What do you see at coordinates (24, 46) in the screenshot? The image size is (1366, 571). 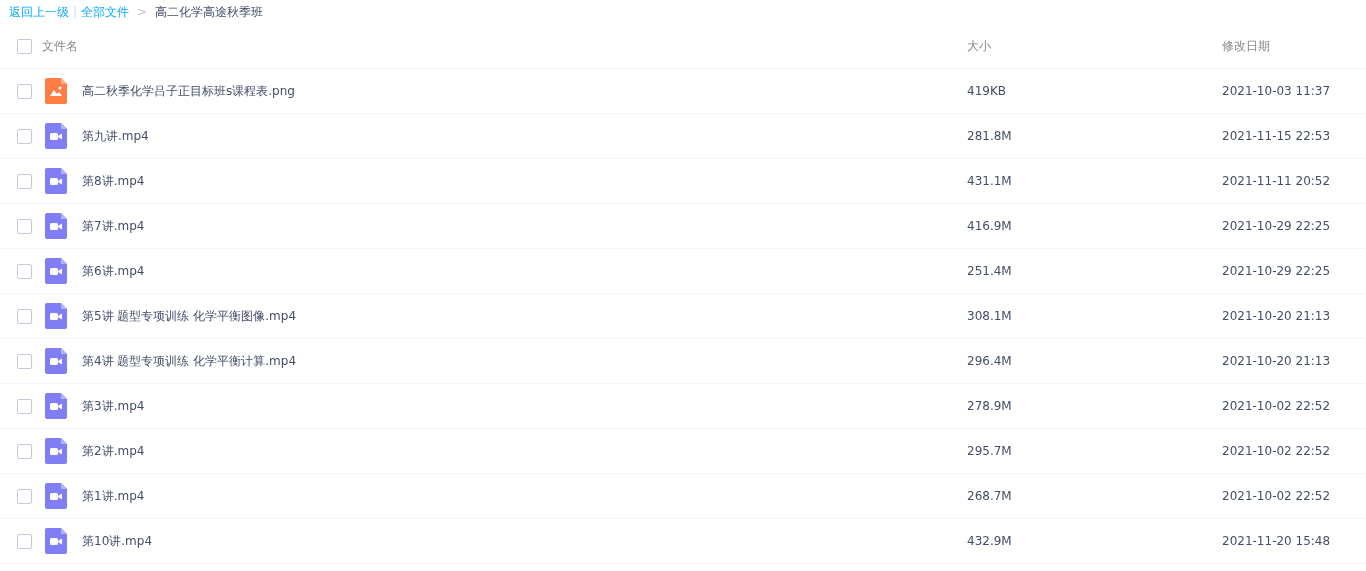 I see `select-all-checkbox` at bounding box center [24, 46].